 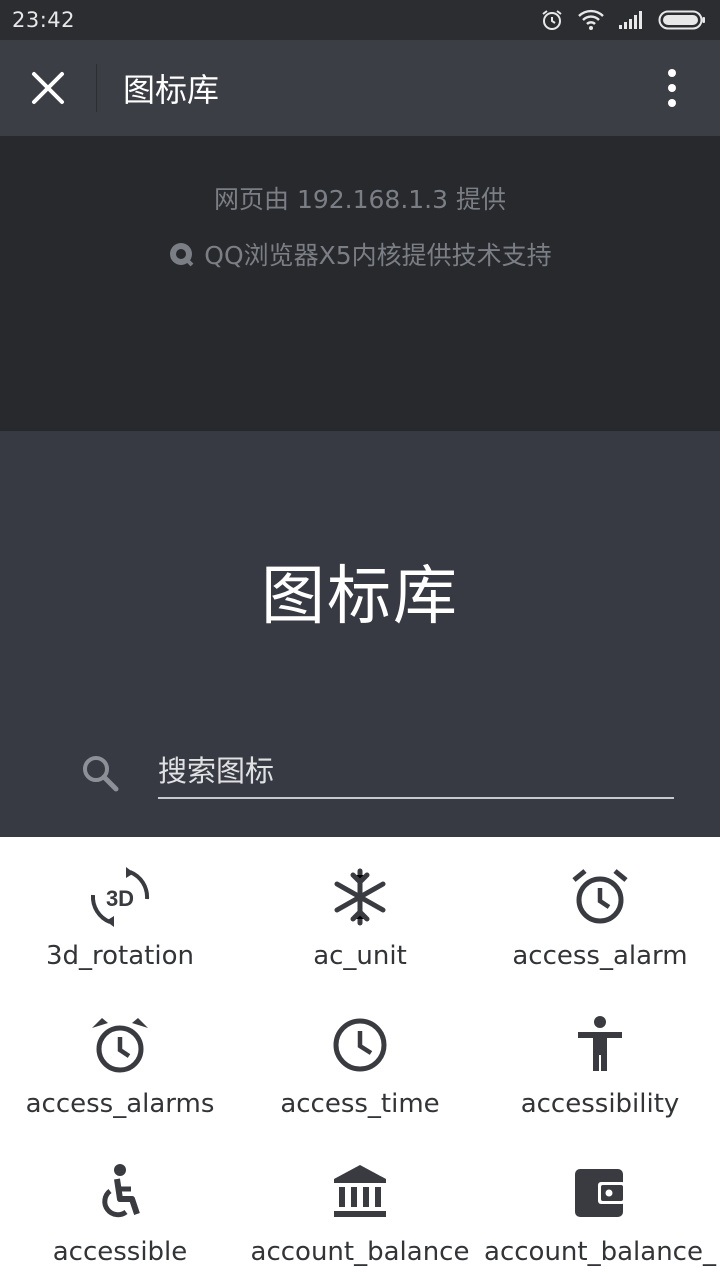 I want to click on more-vert-icon, so click(x=672, y=88).